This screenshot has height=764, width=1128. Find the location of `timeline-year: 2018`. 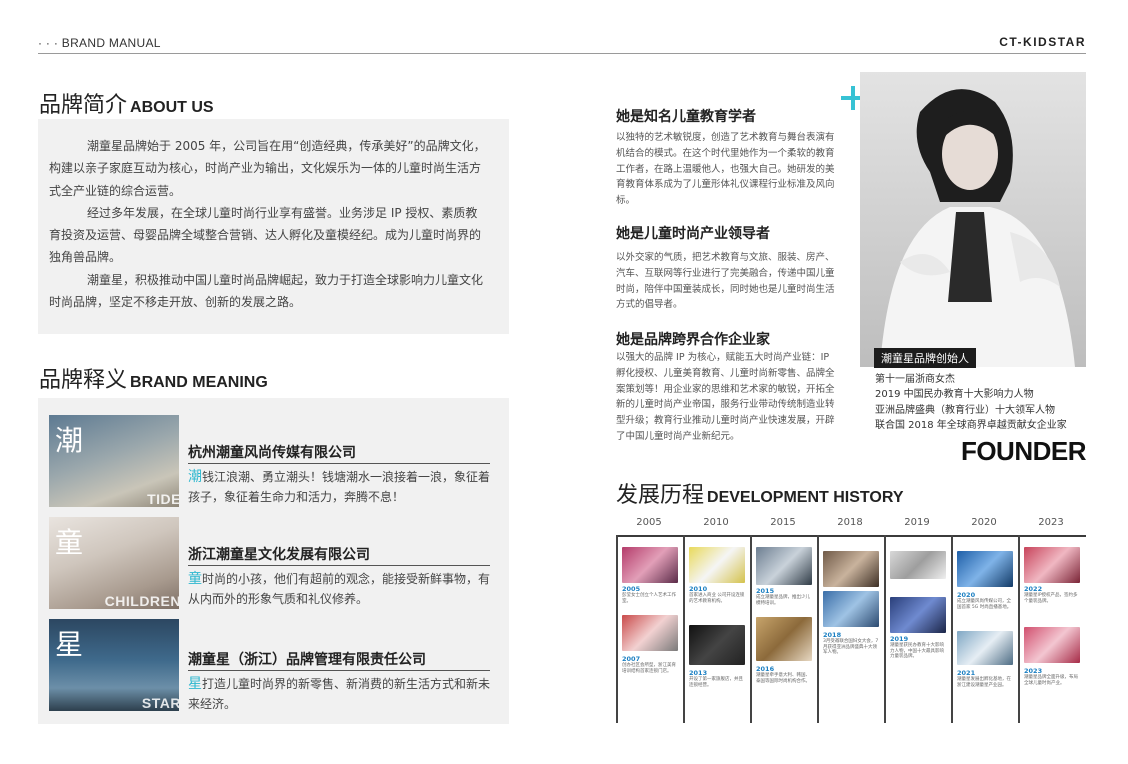

timeline-year: 2018 is located at coordinates (850, 522).